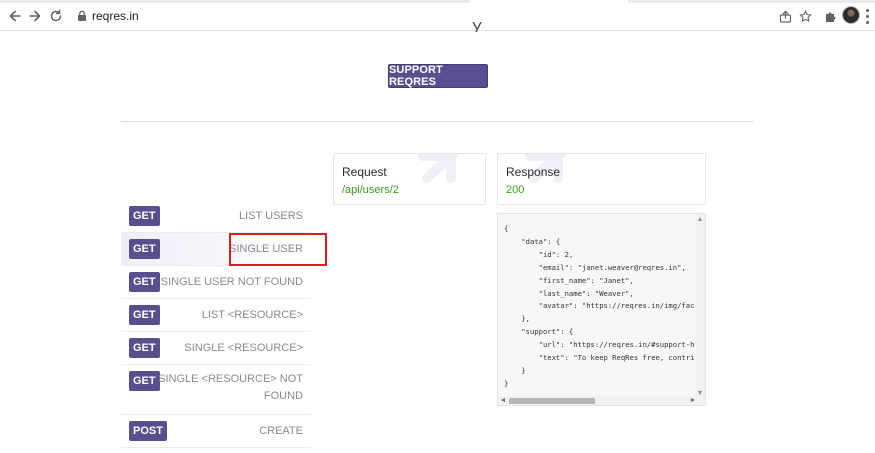  What do you see at coordinates (82, 16) in the screenshot?
I see `lock-icon` at bounding box center [82, 16].